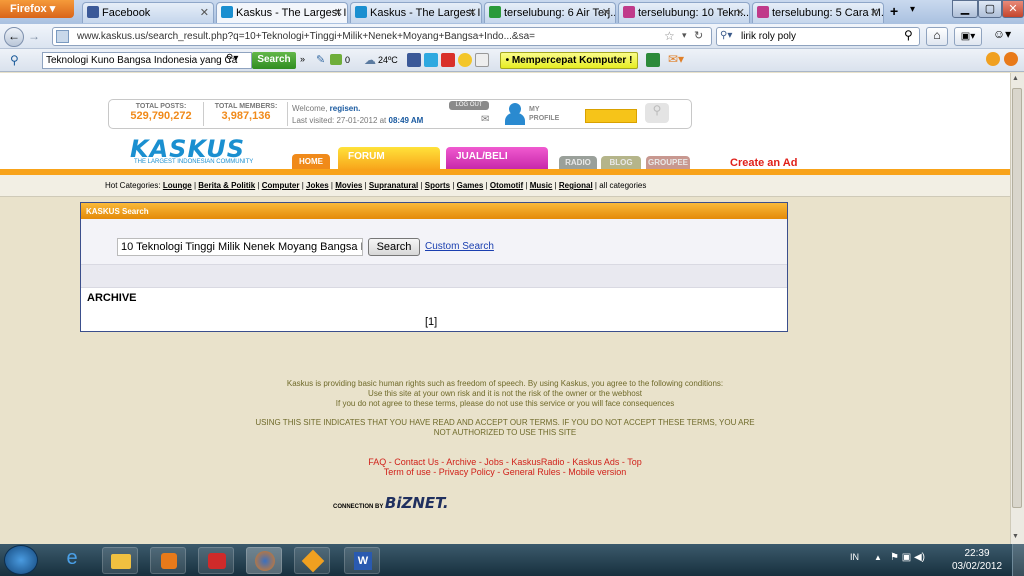 The width and height of the screenshot is (1024, 576). Describe the element at coordinates (1015, 536) in the screenshot. I see `scroll-down-icon: ▼` at that location.